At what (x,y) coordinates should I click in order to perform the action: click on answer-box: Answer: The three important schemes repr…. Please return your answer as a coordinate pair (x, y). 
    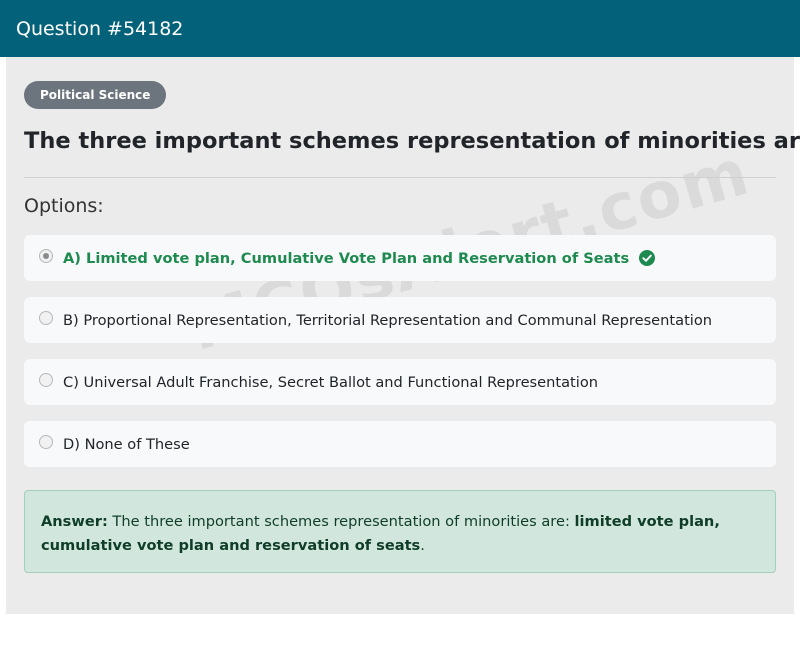
    Looking at the image, I should click on (400, 531).